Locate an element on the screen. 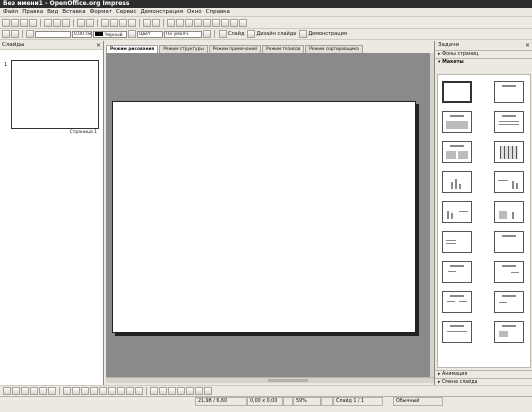 The width and height of the screenshot is (532, 412). layout-text-object is located at coordinates (457, 242).